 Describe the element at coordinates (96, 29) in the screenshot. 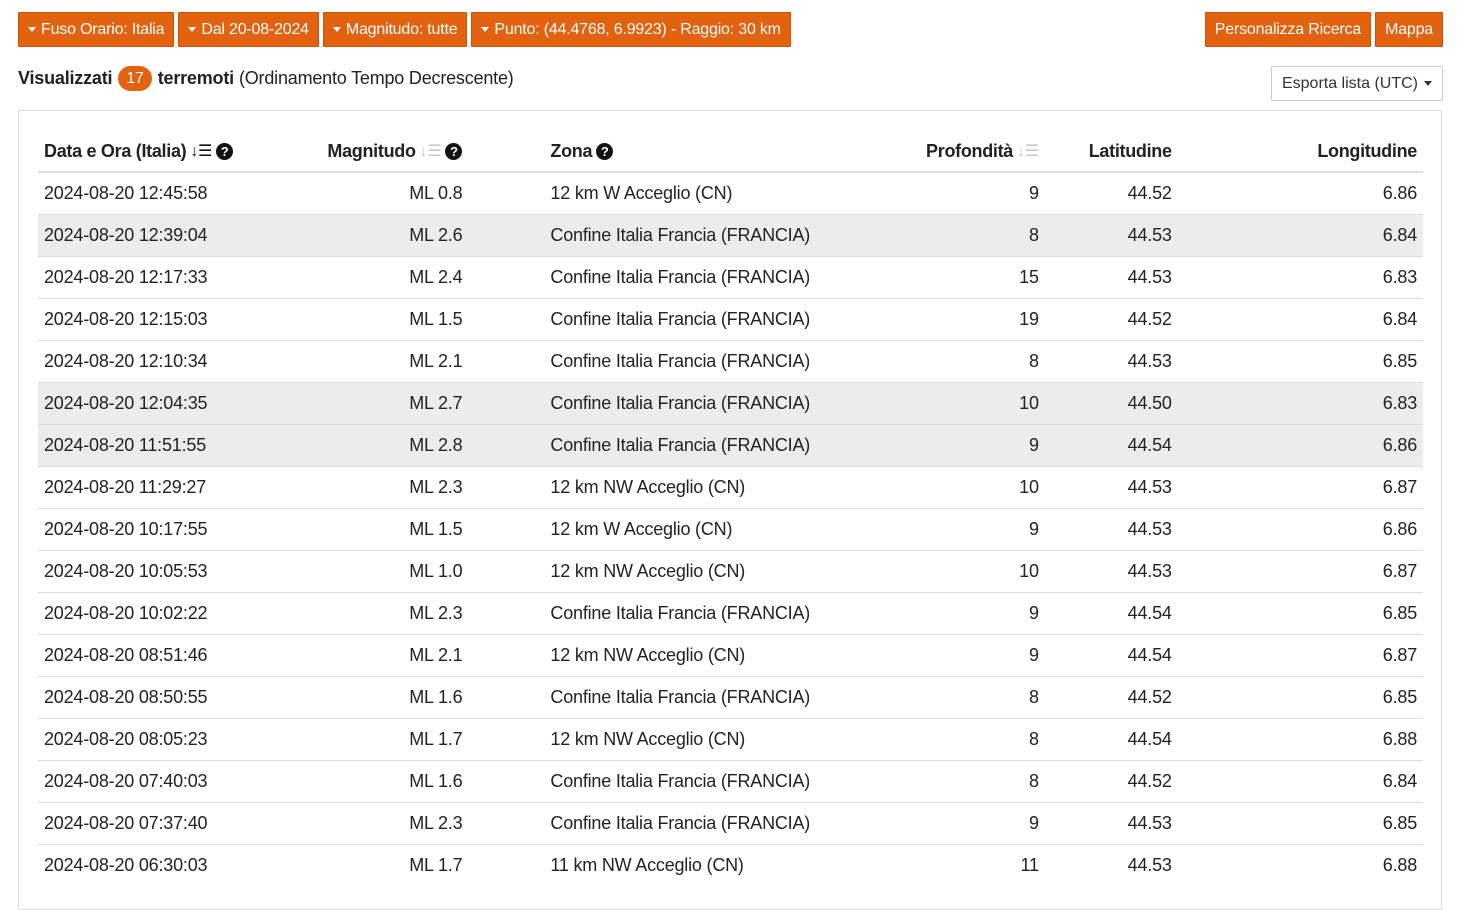

I see `timezone-filter-button: Fuso Orario: Italia` at that location.